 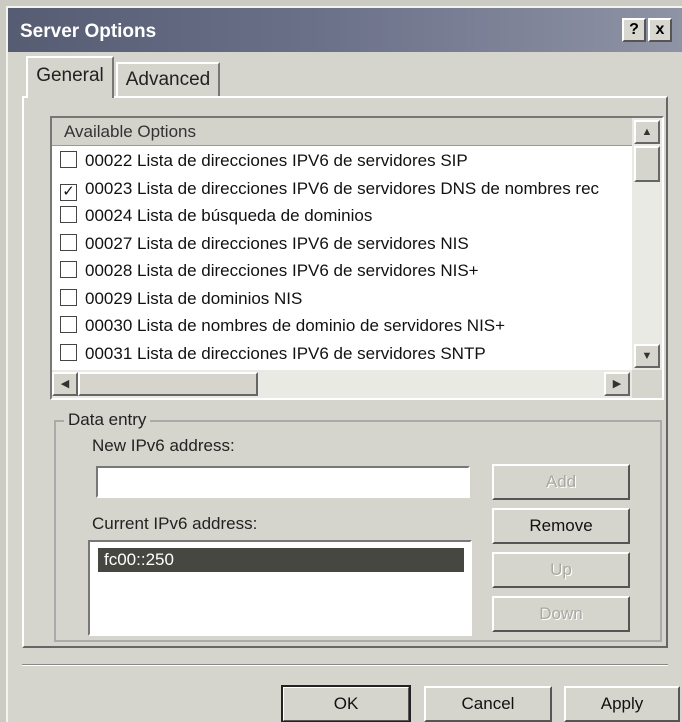 I want to click on new-address-label: New IPv6 address:, so click(x=163, y=445).